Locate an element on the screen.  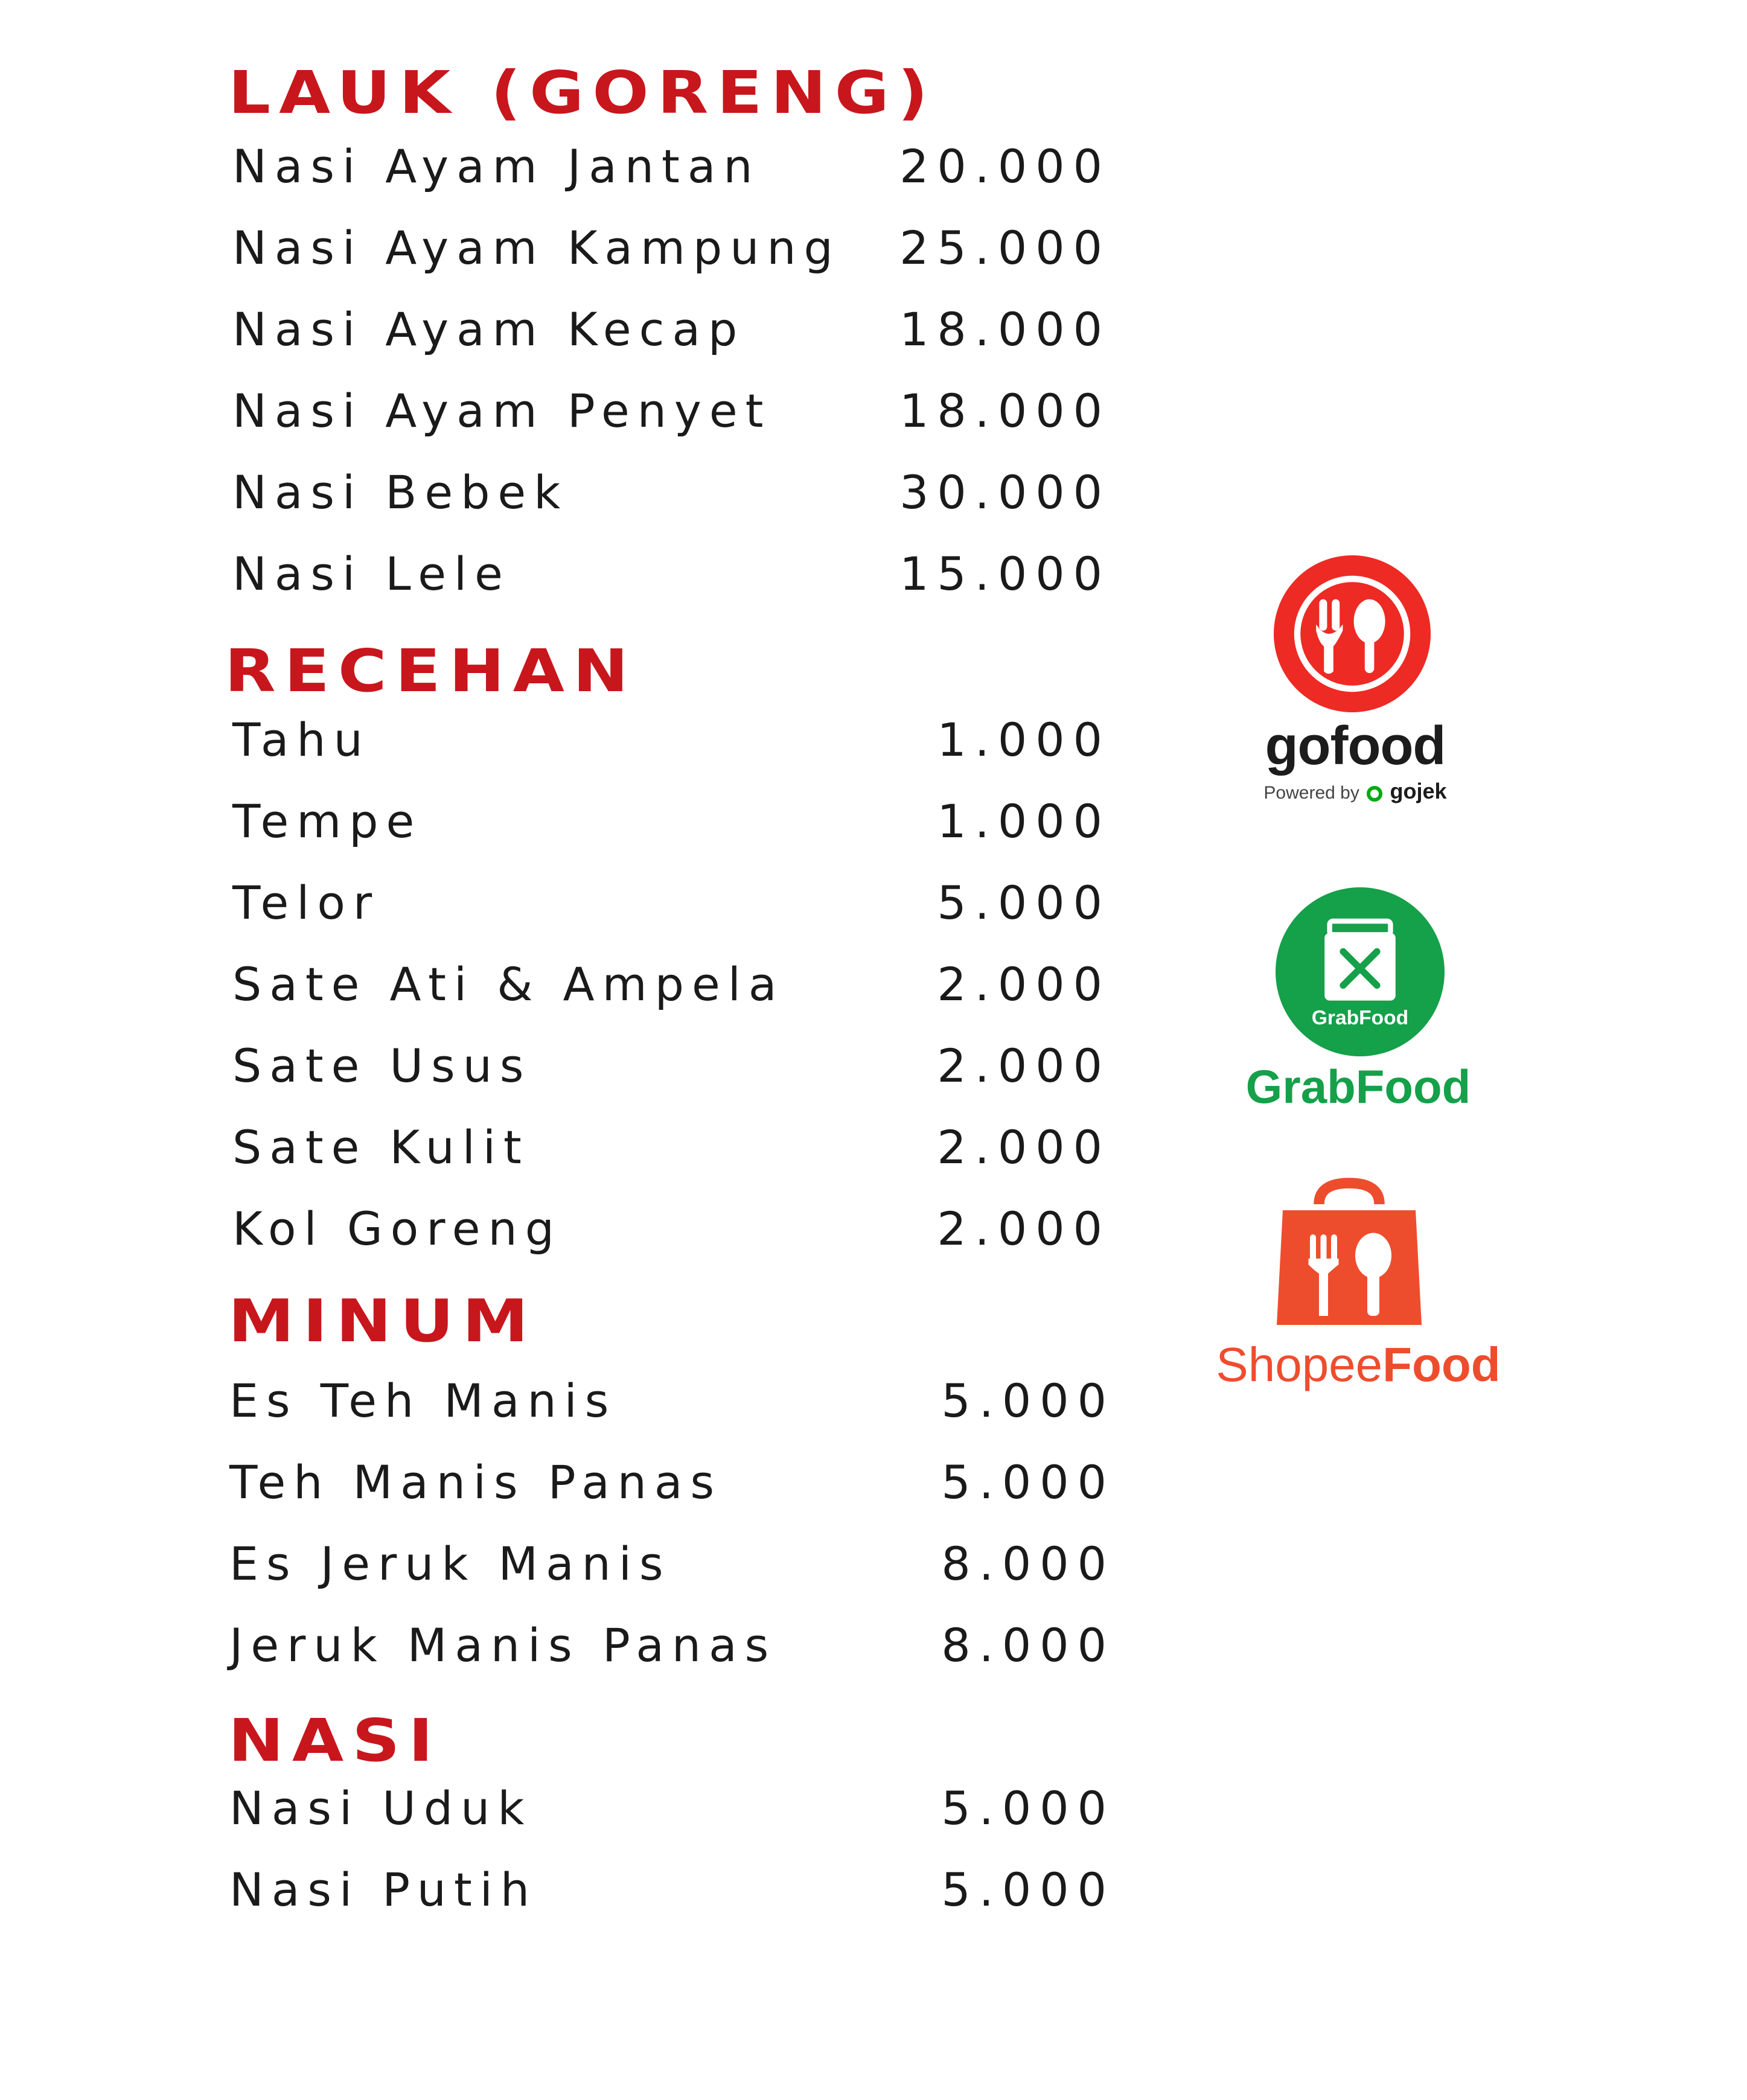
item-price: 20.000 is located at coordinates (1005, 166).